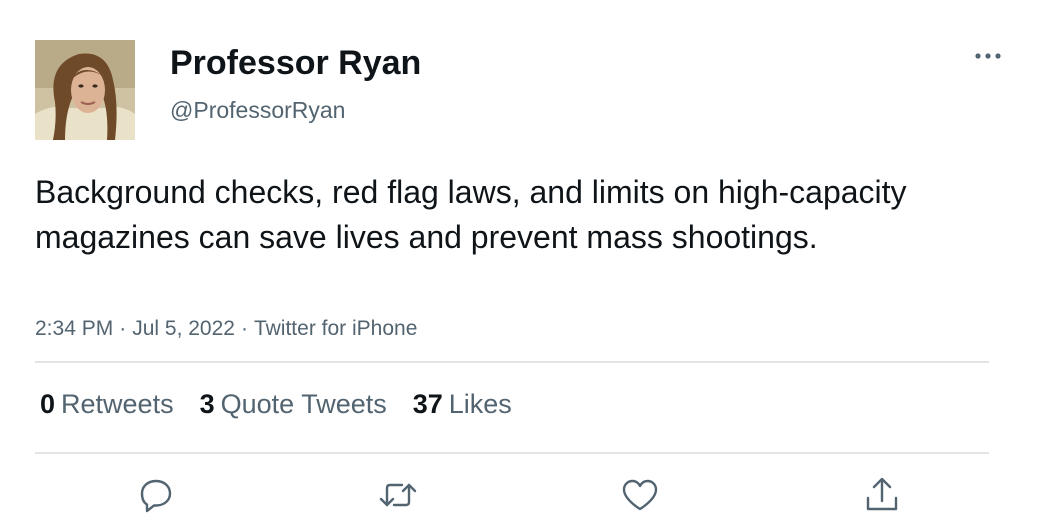 The height and width of the screenshot is (525, 1050). Describe the element at coordinates (303, 404) in the screenshot. I see `quote-tweets-label: Quote Tweets` at that location.